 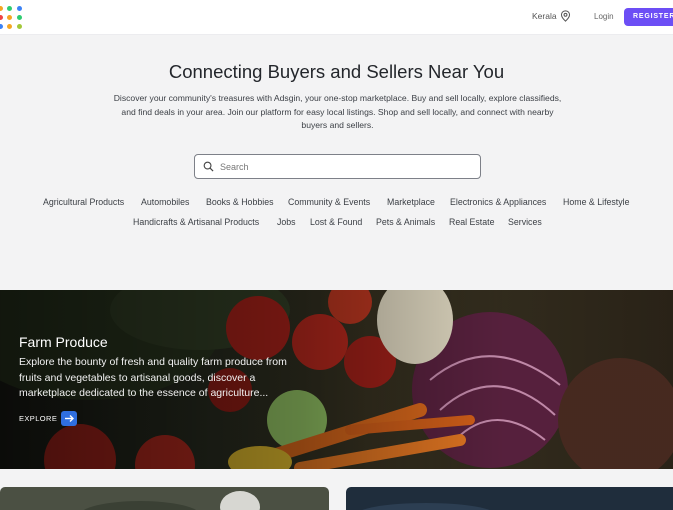 I want to click on location-pin-icon, so click(x=565, y=16).